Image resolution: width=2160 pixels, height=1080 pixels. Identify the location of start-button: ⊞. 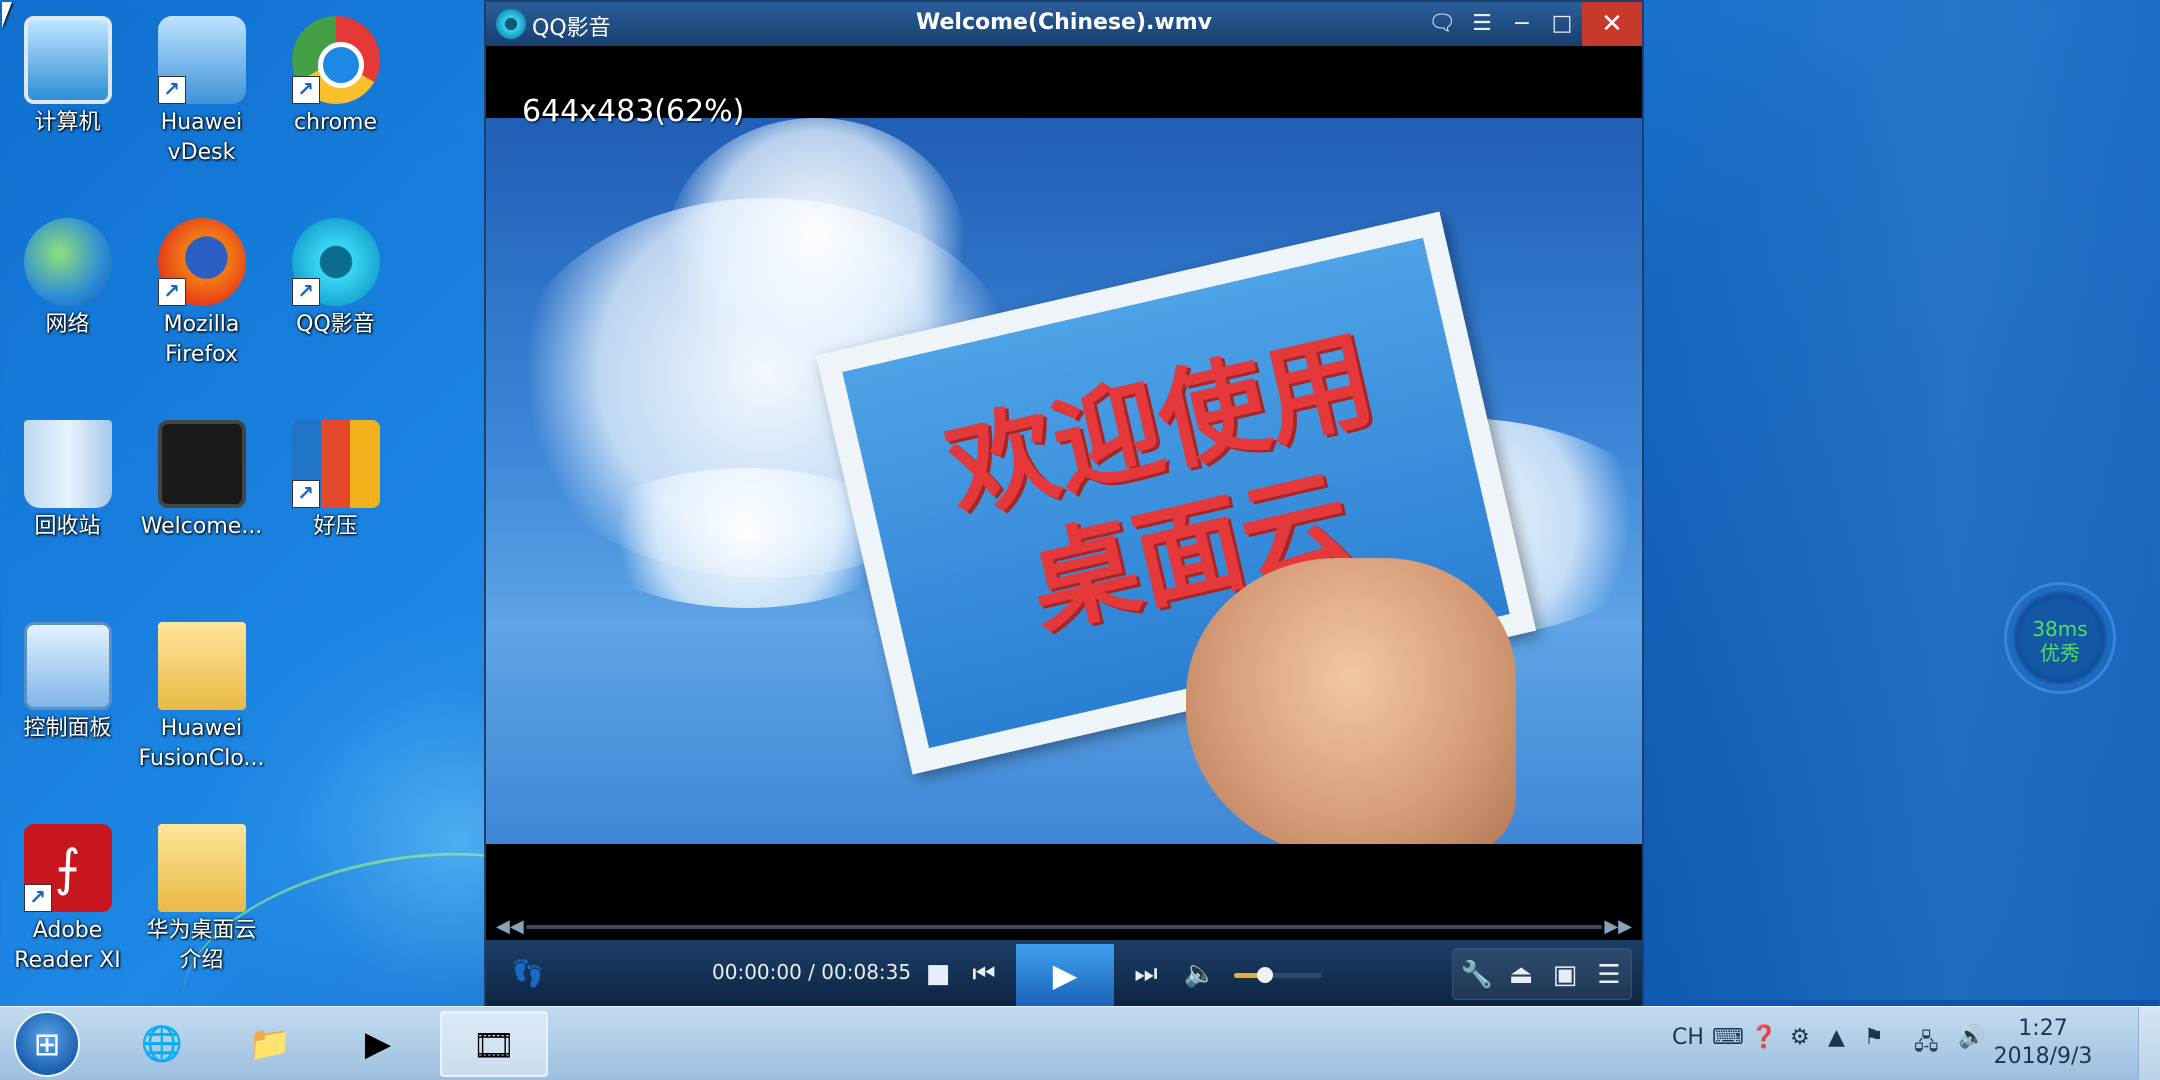
(47, 1044).